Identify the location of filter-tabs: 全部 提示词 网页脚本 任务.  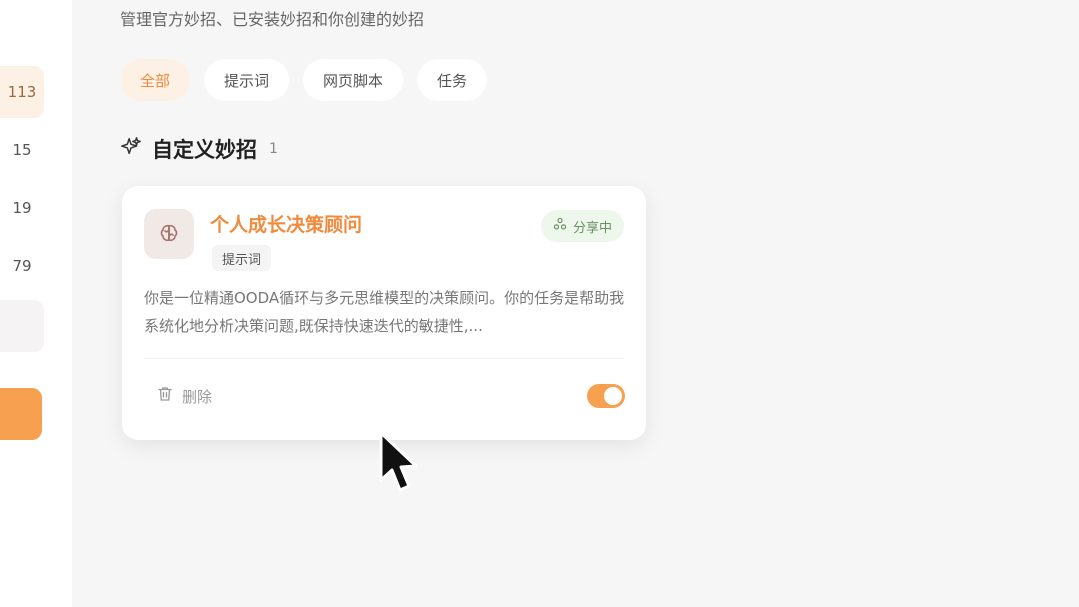
(304, 80).